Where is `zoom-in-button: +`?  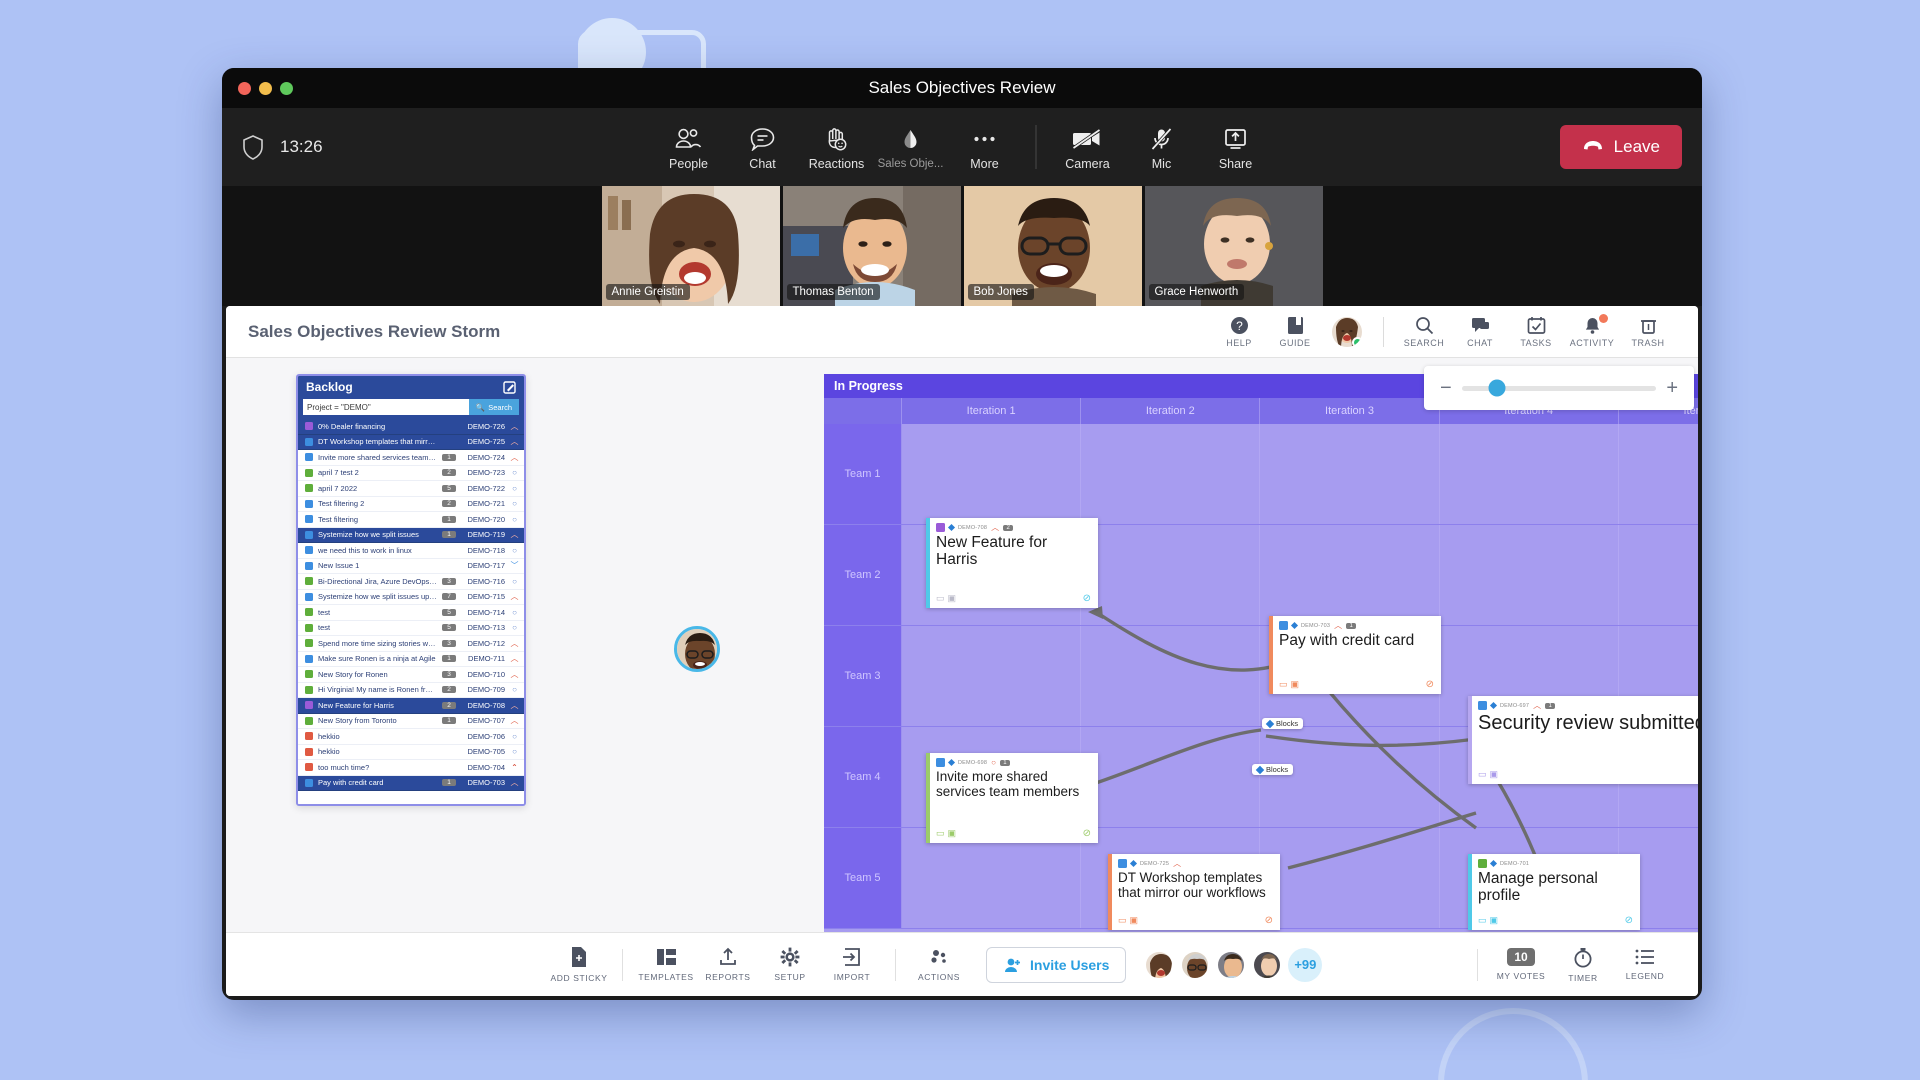 zoom-in-button: + is located at coordinates (1672, 388).